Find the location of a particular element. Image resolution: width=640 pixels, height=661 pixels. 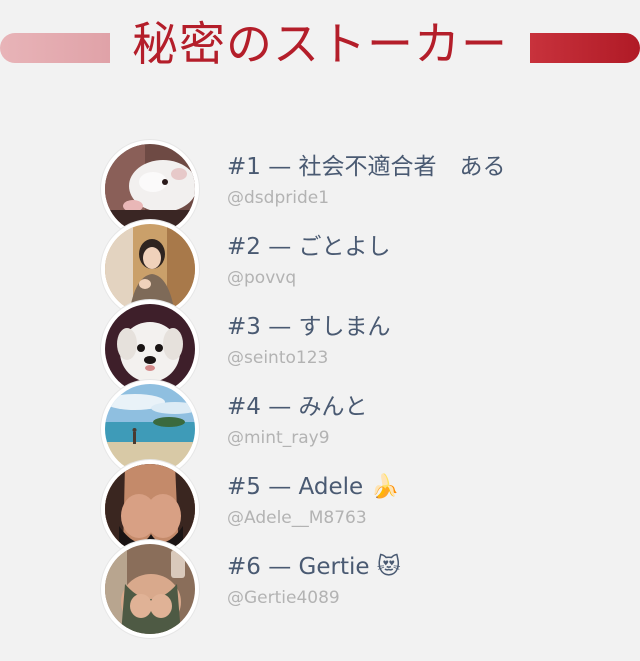

stalker-name: #2 — ごとよし is located at coordinates (309, 247).